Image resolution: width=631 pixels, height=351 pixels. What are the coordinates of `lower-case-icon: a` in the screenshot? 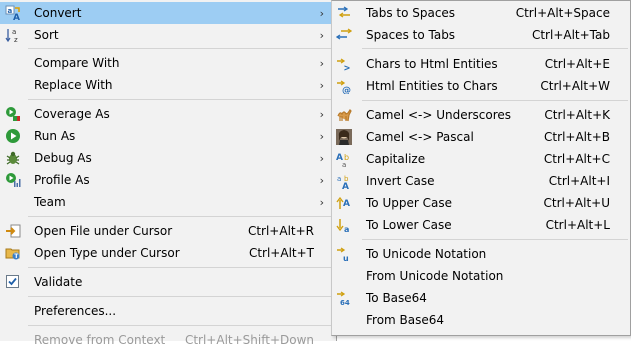 It's located at (344, 225).